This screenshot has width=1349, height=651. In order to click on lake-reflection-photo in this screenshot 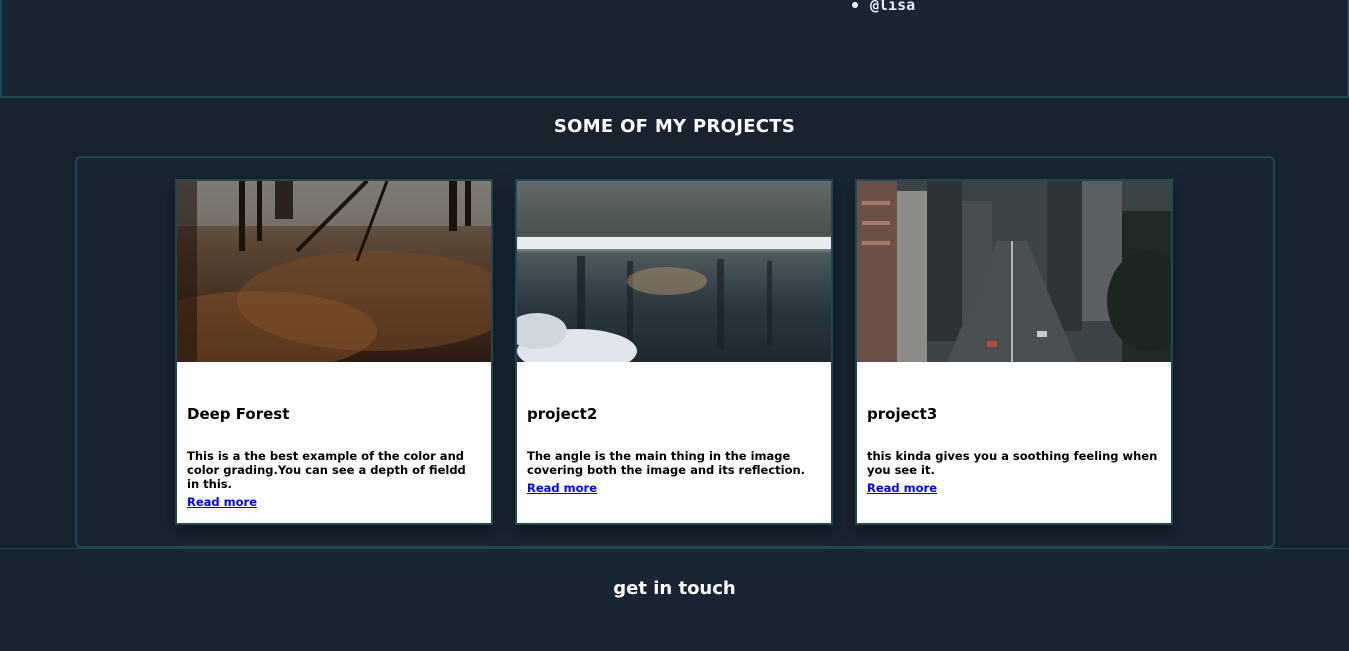, I will do `click(674, 271)`.